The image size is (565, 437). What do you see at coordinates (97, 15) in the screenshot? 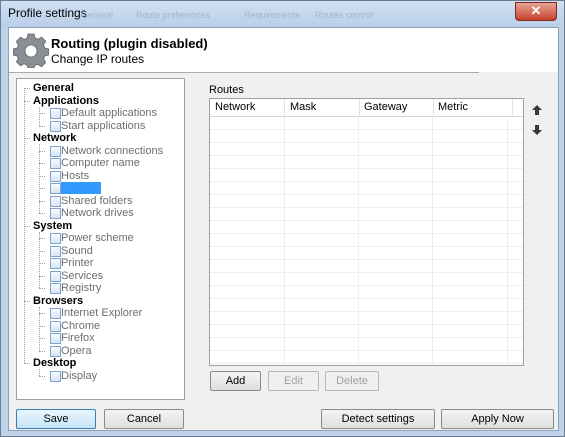
I see `ghost-tab: General` at bounding box center [97, 15].